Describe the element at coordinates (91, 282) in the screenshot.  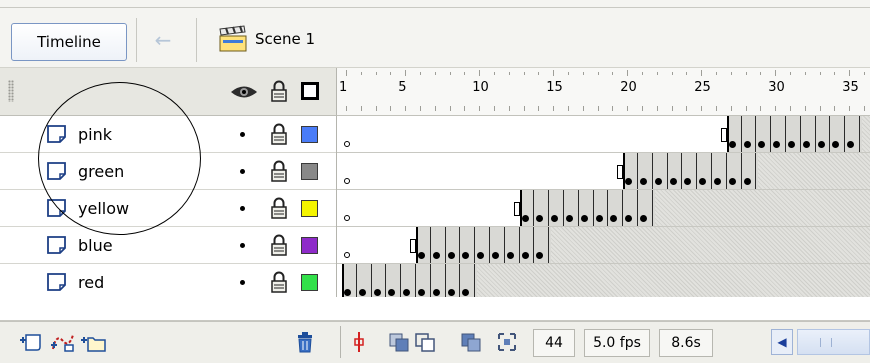
I see `layer-name: red` at that location.